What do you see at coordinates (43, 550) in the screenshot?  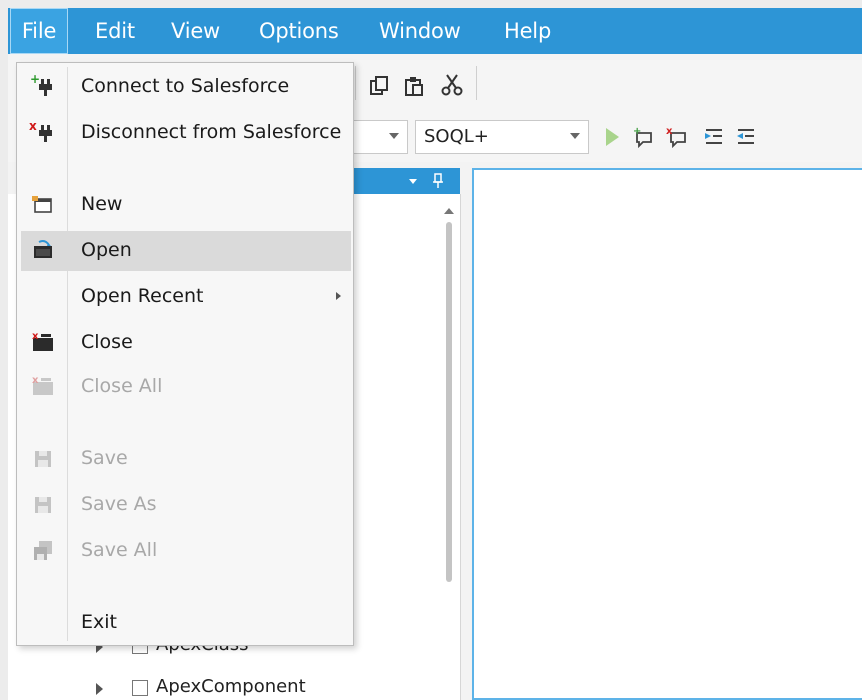 I see `save-all-disks-icon` at bounding box center [43, 550].